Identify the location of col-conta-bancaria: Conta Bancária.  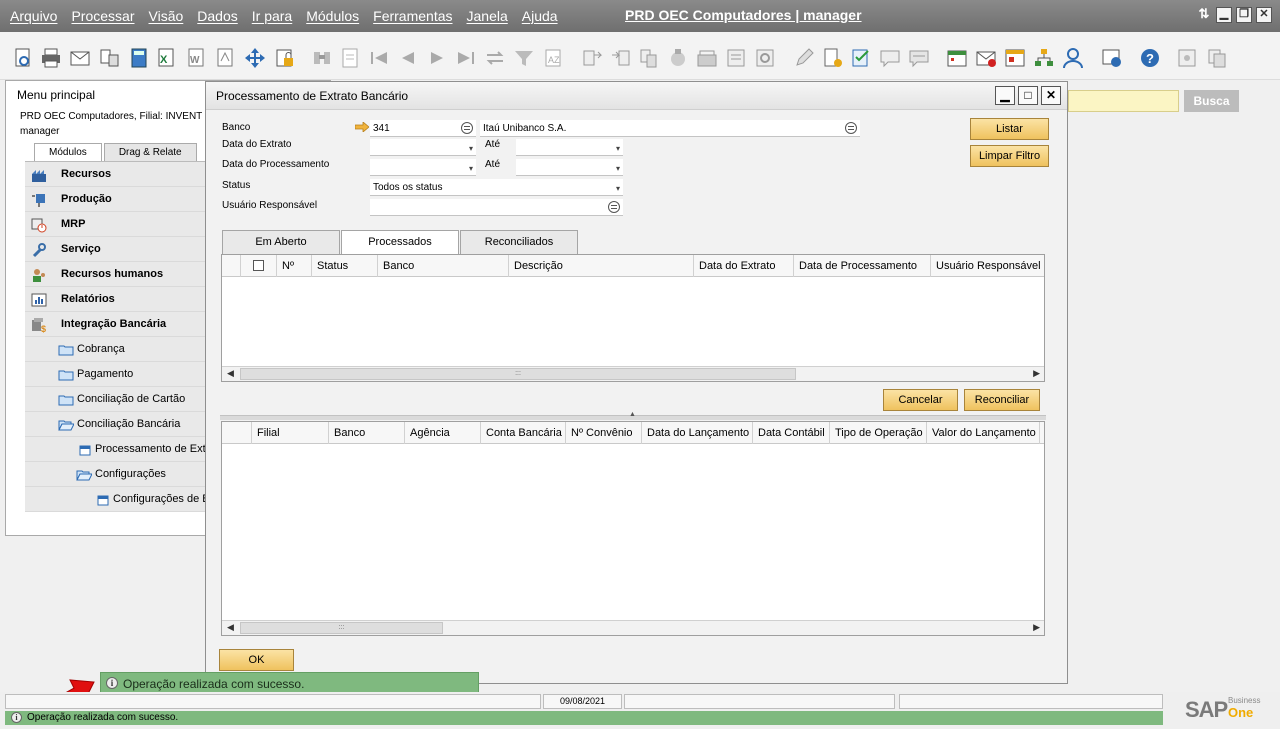
(523, 433).